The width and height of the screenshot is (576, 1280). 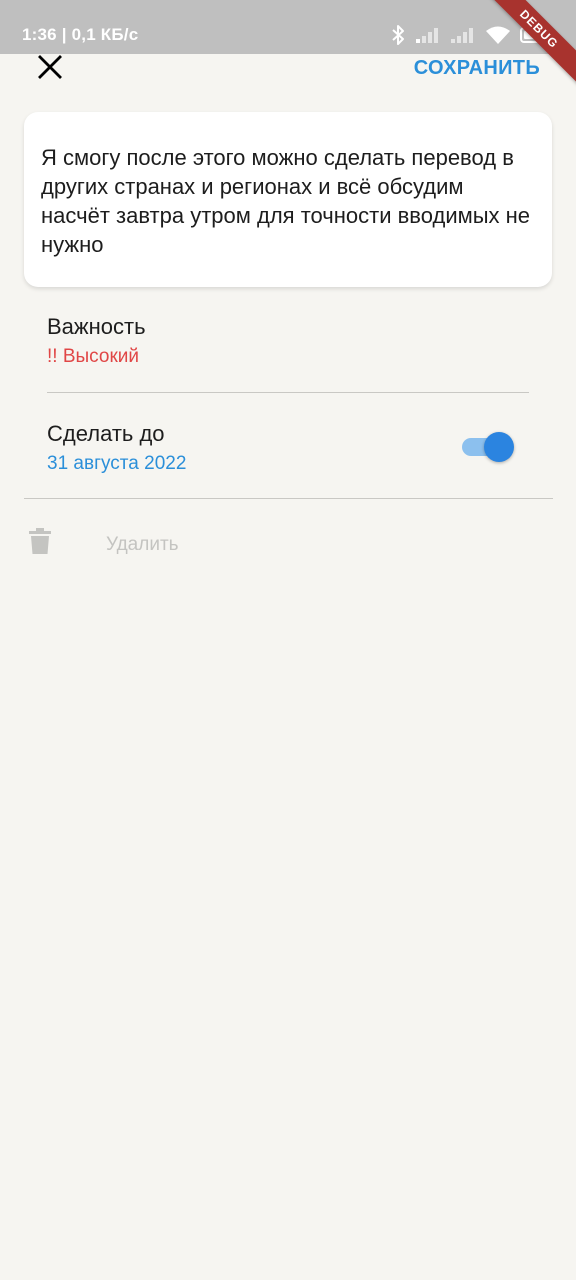 I want to click on importance-label: Важность, so click(x=96, y=327).